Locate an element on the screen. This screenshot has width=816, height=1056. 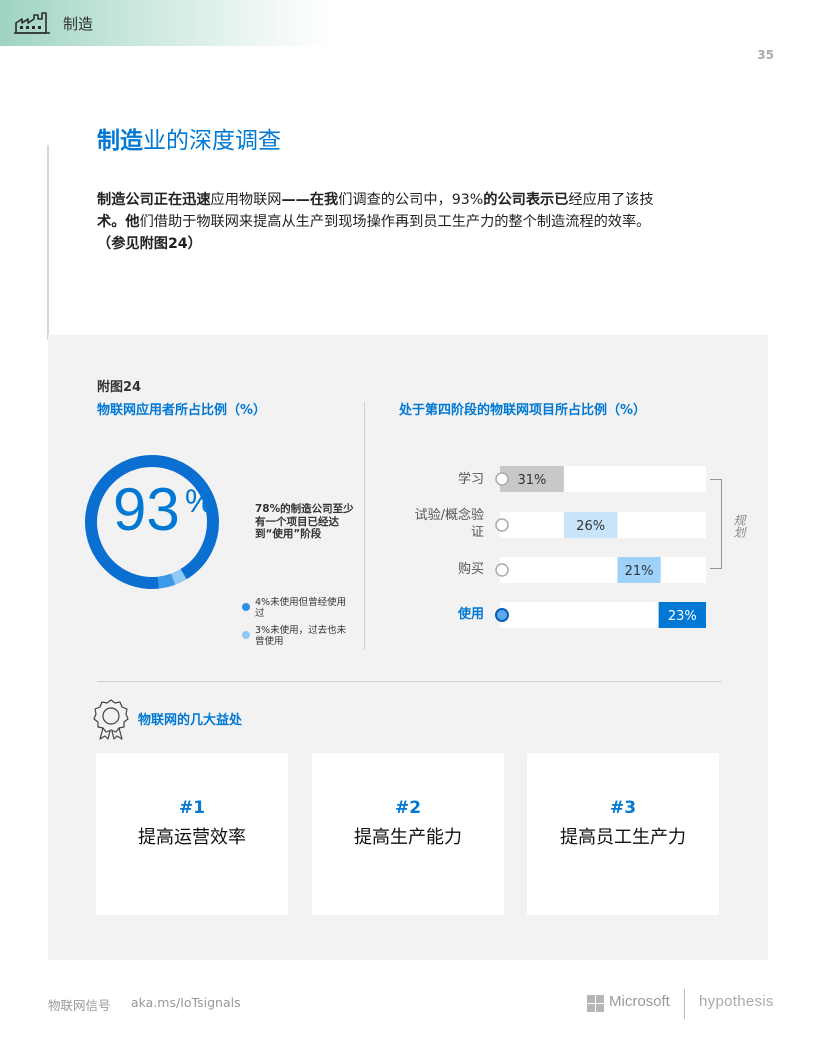
bar-label-learning: 学习 is located at coordinates (470, 479).